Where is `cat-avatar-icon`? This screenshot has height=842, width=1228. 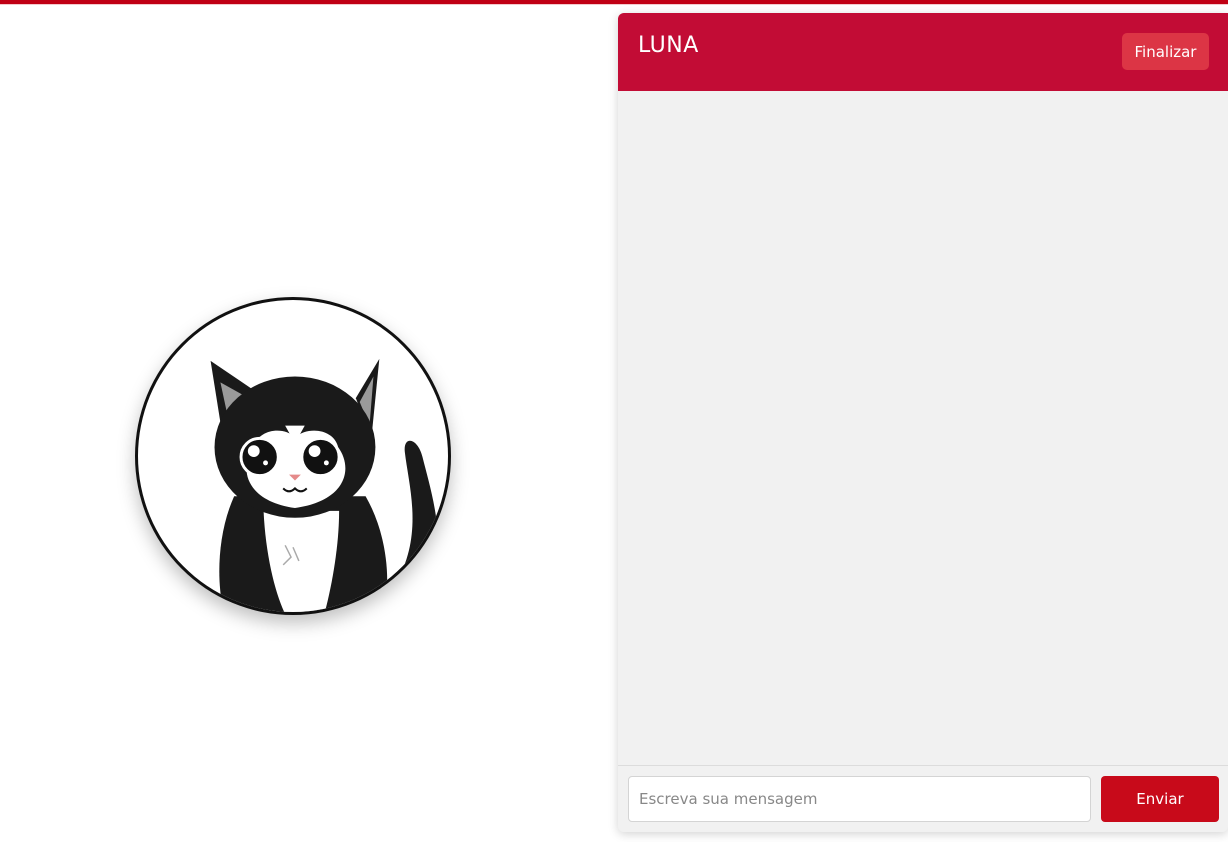
cat-avatar-icon is located at coordinates (324, 485).